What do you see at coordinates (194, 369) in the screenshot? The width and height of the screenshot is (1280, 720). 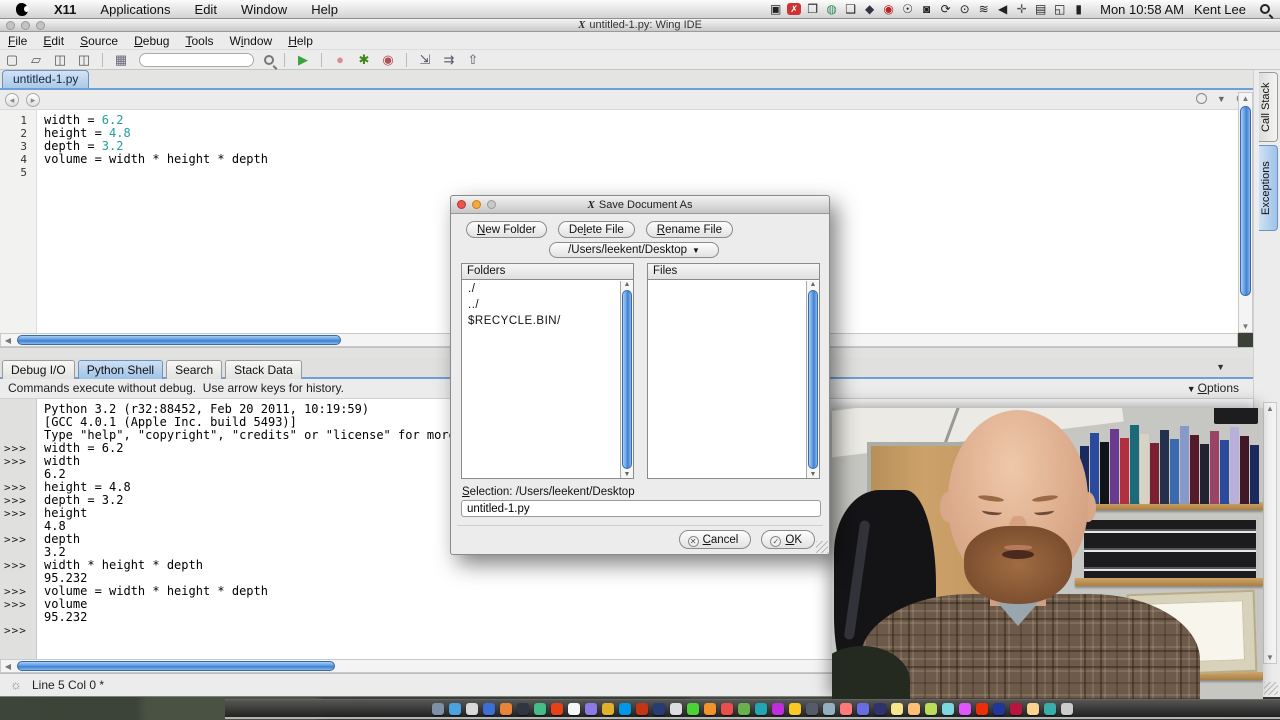 I see `tab-search: Search` at bounding box center [194, 369].